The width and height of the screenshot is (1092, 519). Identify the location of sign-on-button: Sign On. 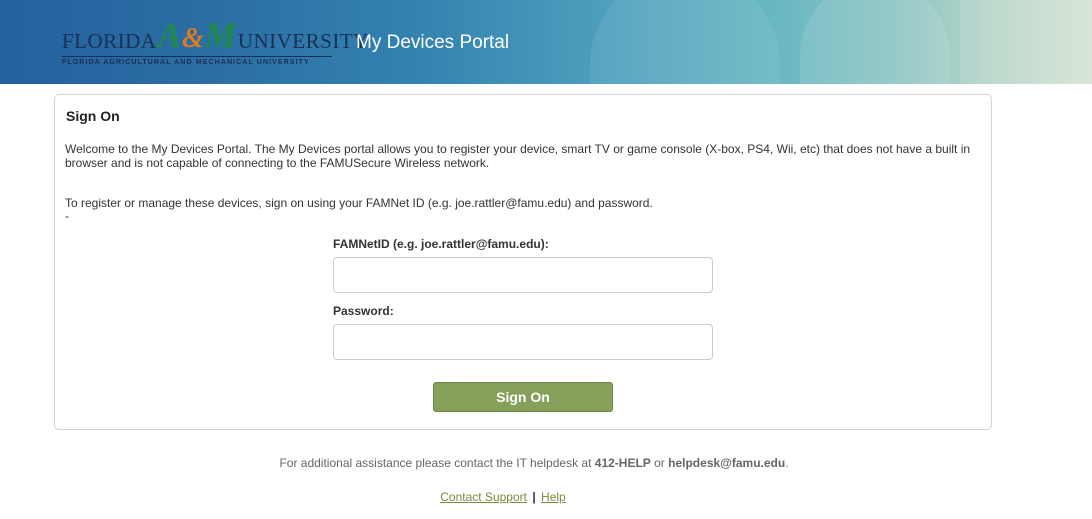
(523, 397).